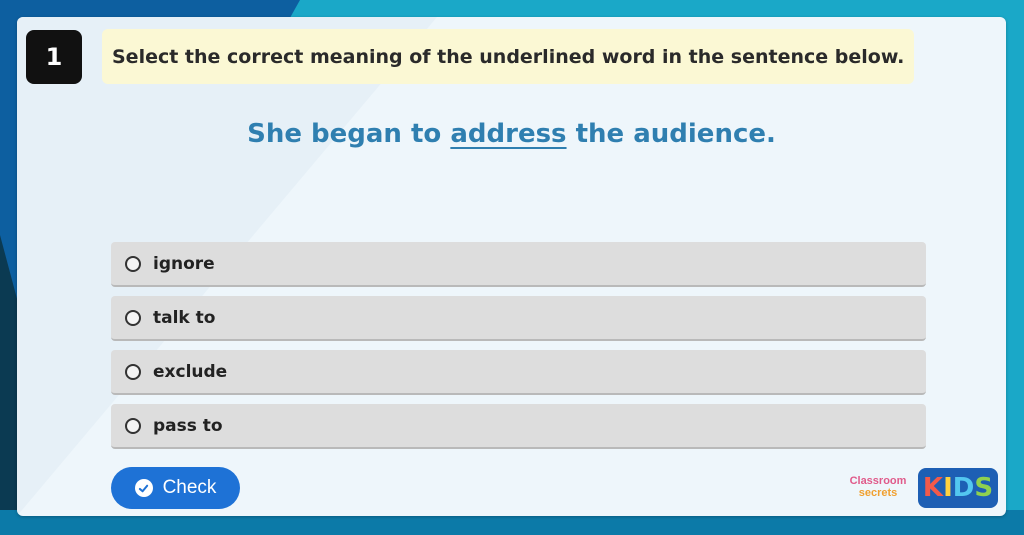 Image resolution: width=1024 pixels, height=535 pixels. I want to click on question-number-badge: 1, so click(54, 57).